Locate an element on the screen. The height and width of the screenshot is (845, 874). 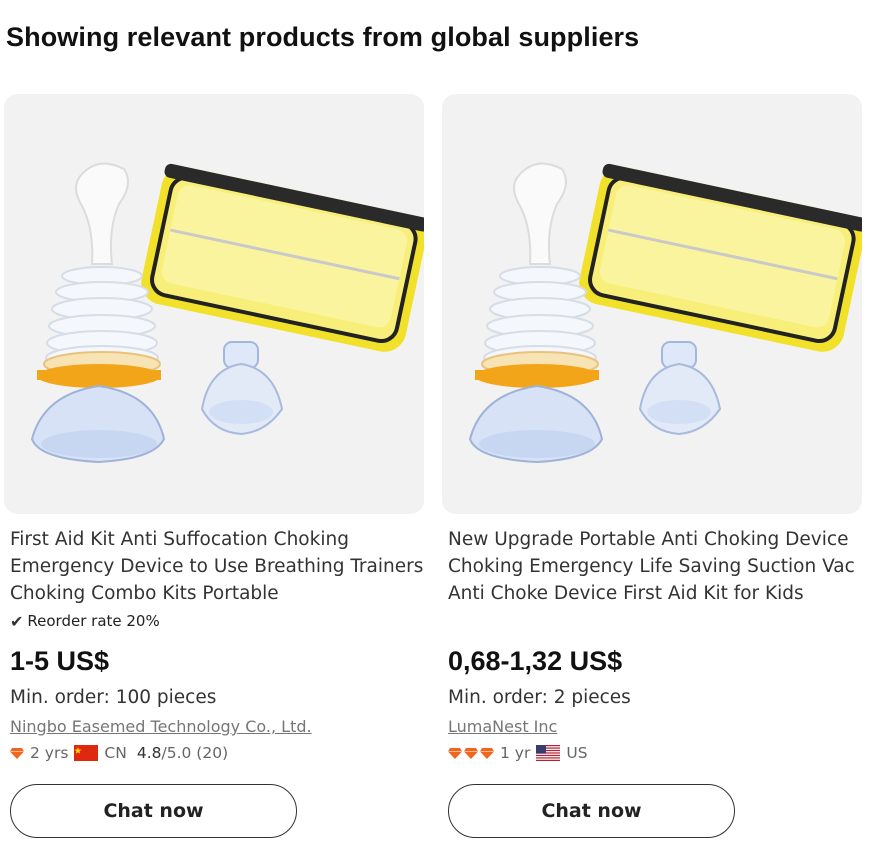
supplier-rating: 4.8 is located at coordinates (149, 753).